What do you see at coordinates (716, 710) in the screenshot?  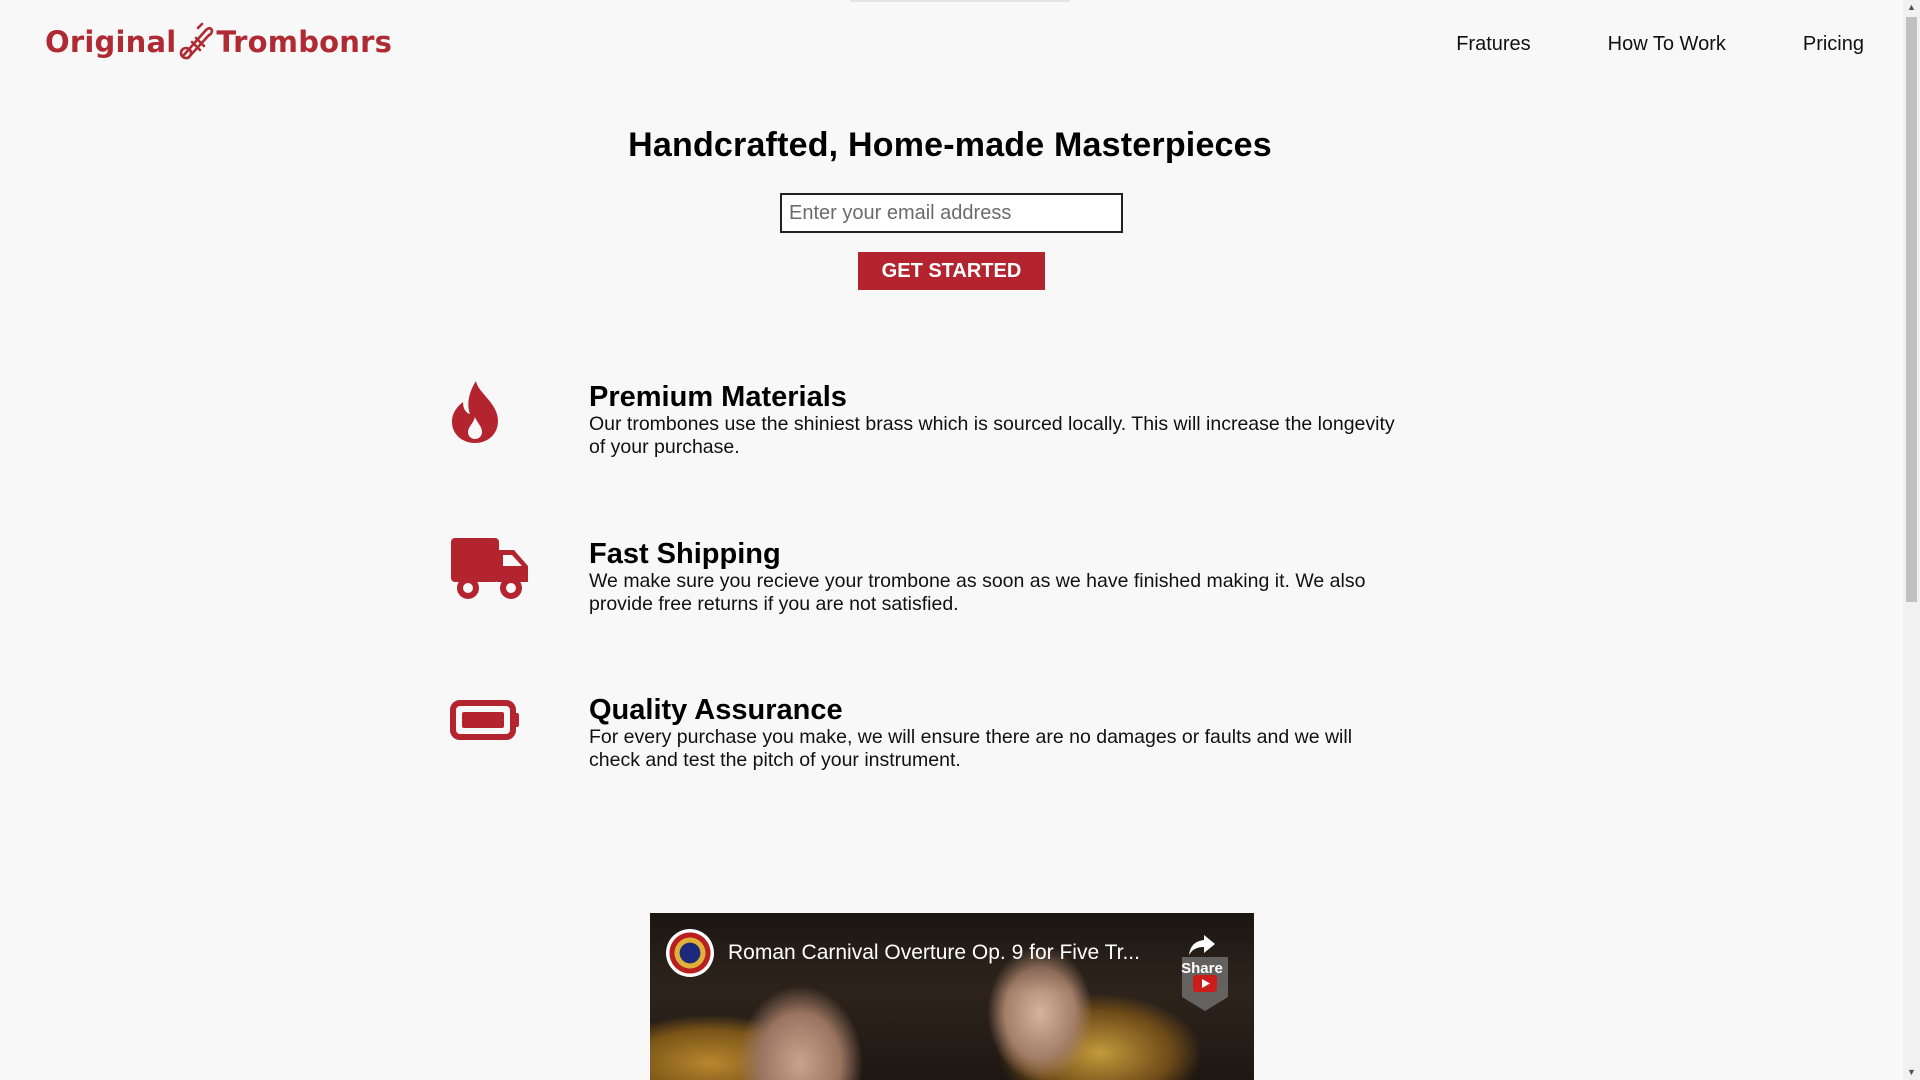 I see `feature-title: Quality Assurance` at bounding box center [716, 710].